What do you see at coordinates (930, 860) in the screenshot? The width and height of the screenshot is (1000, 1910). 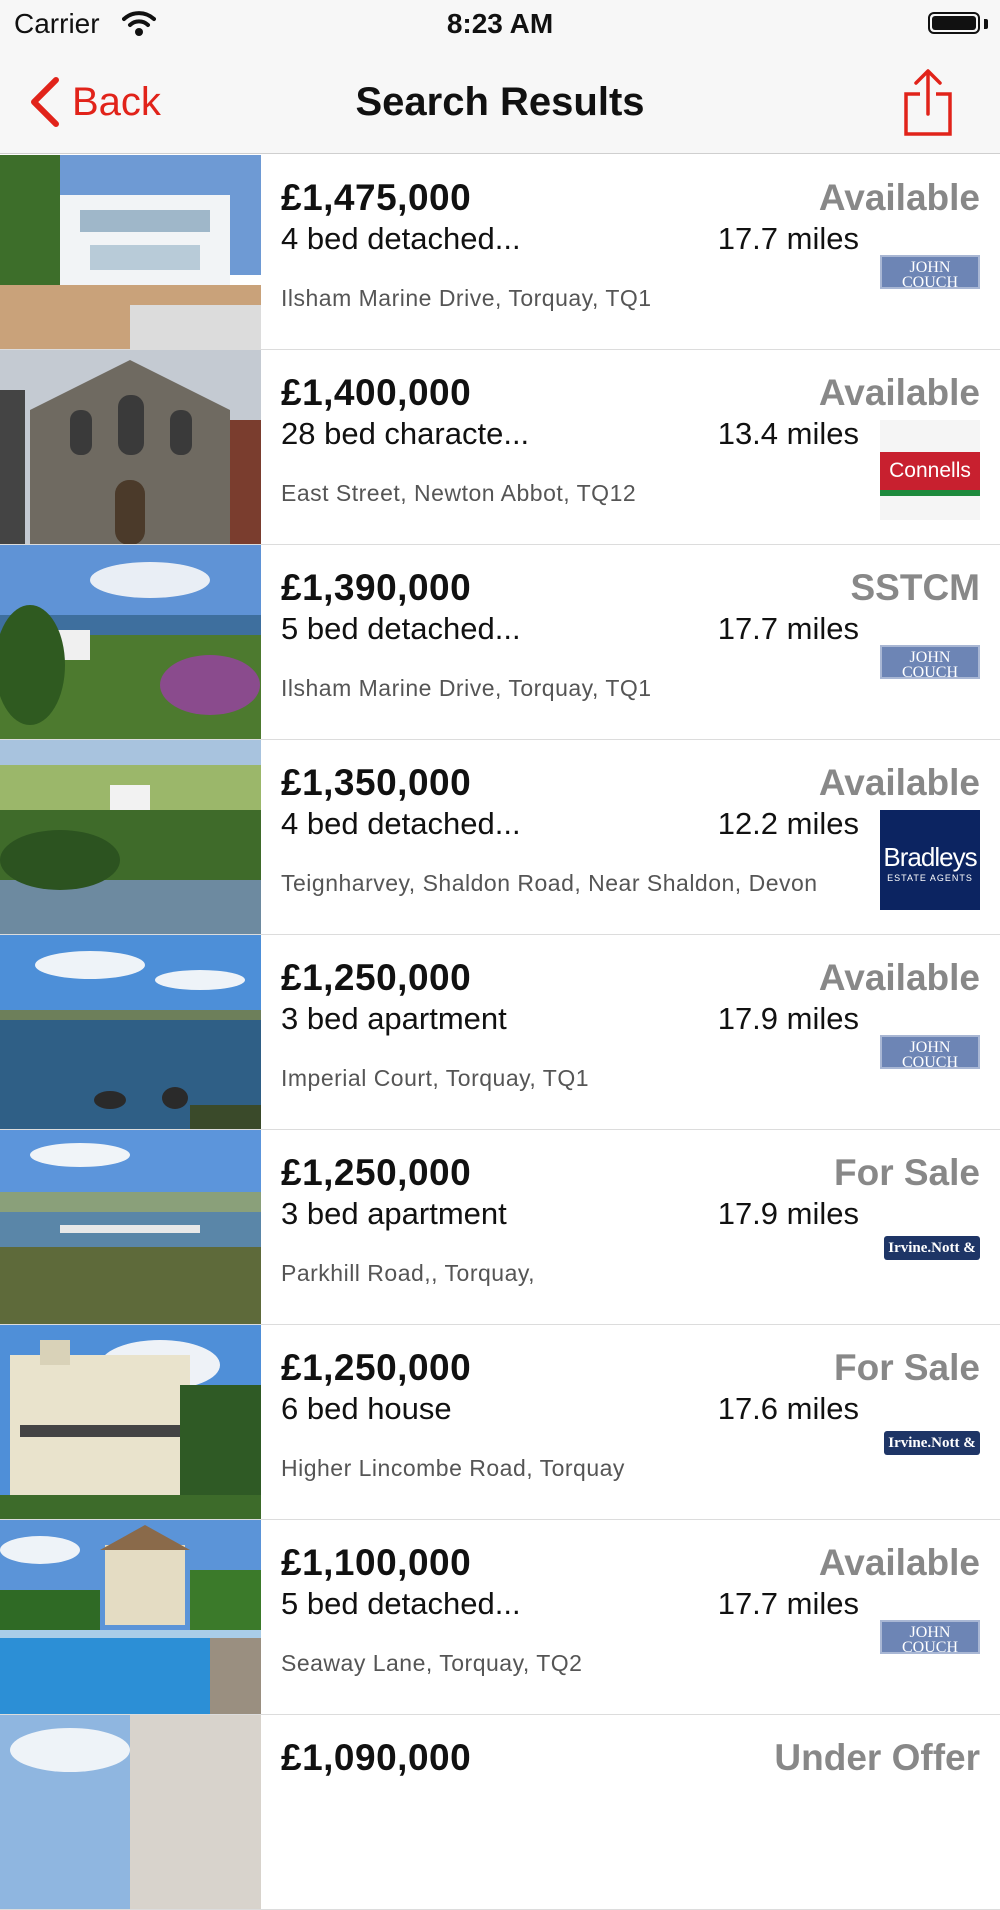 I see `agent-logo: Bradleys ESTATE AGENTS` at bounding box center [930, 860].